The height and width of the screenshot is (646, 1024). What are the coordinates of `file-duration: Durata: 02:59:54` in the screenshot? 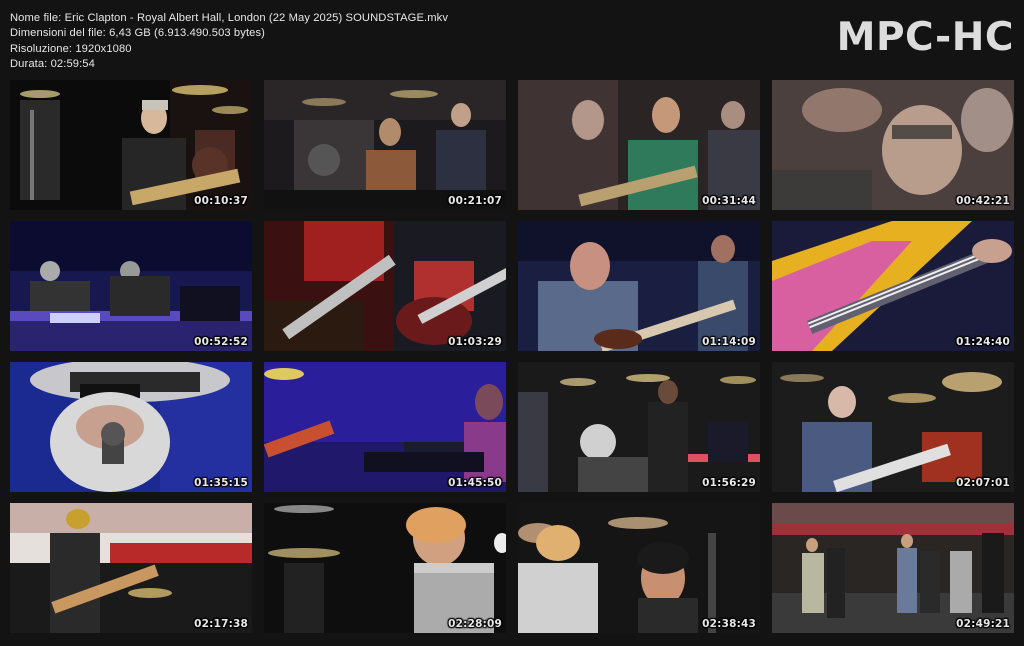 It's located at (52, 64).